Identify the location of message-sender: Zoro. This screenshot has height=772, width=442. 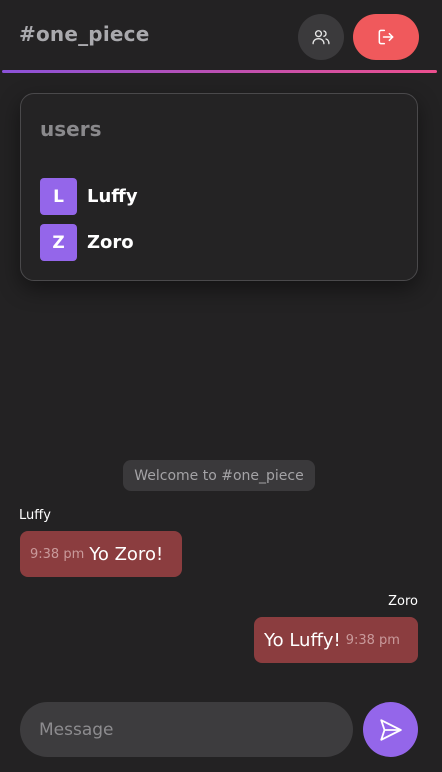
(403, 601).